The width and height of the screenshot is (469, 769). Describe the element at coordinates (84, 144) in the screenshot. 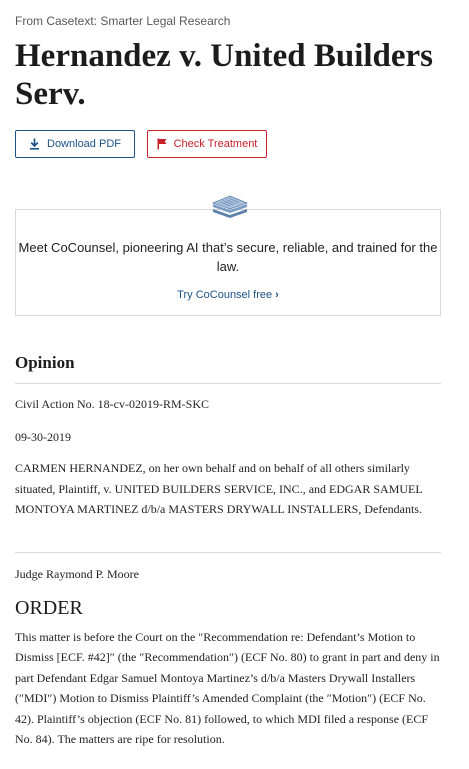

I see `download-pdf-label: Download PDF` at that location.